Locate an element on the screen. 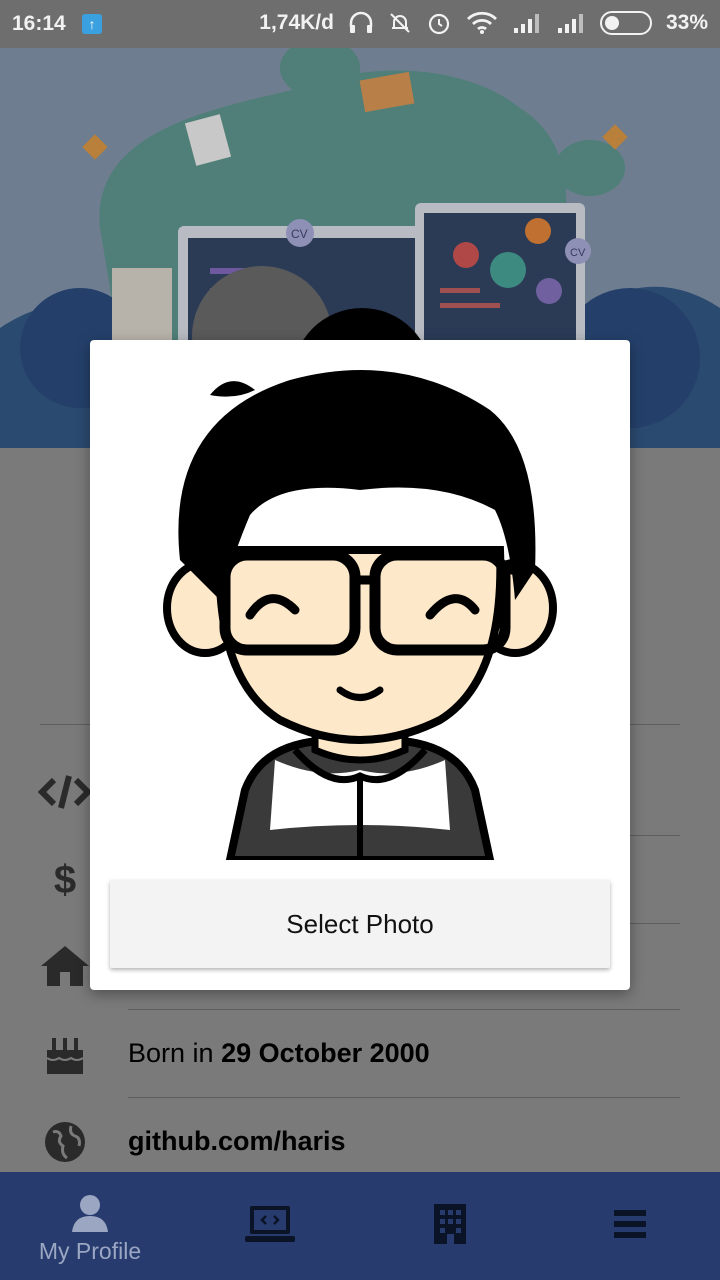  laptop-code-icon is located at coordinates (270, 1224).